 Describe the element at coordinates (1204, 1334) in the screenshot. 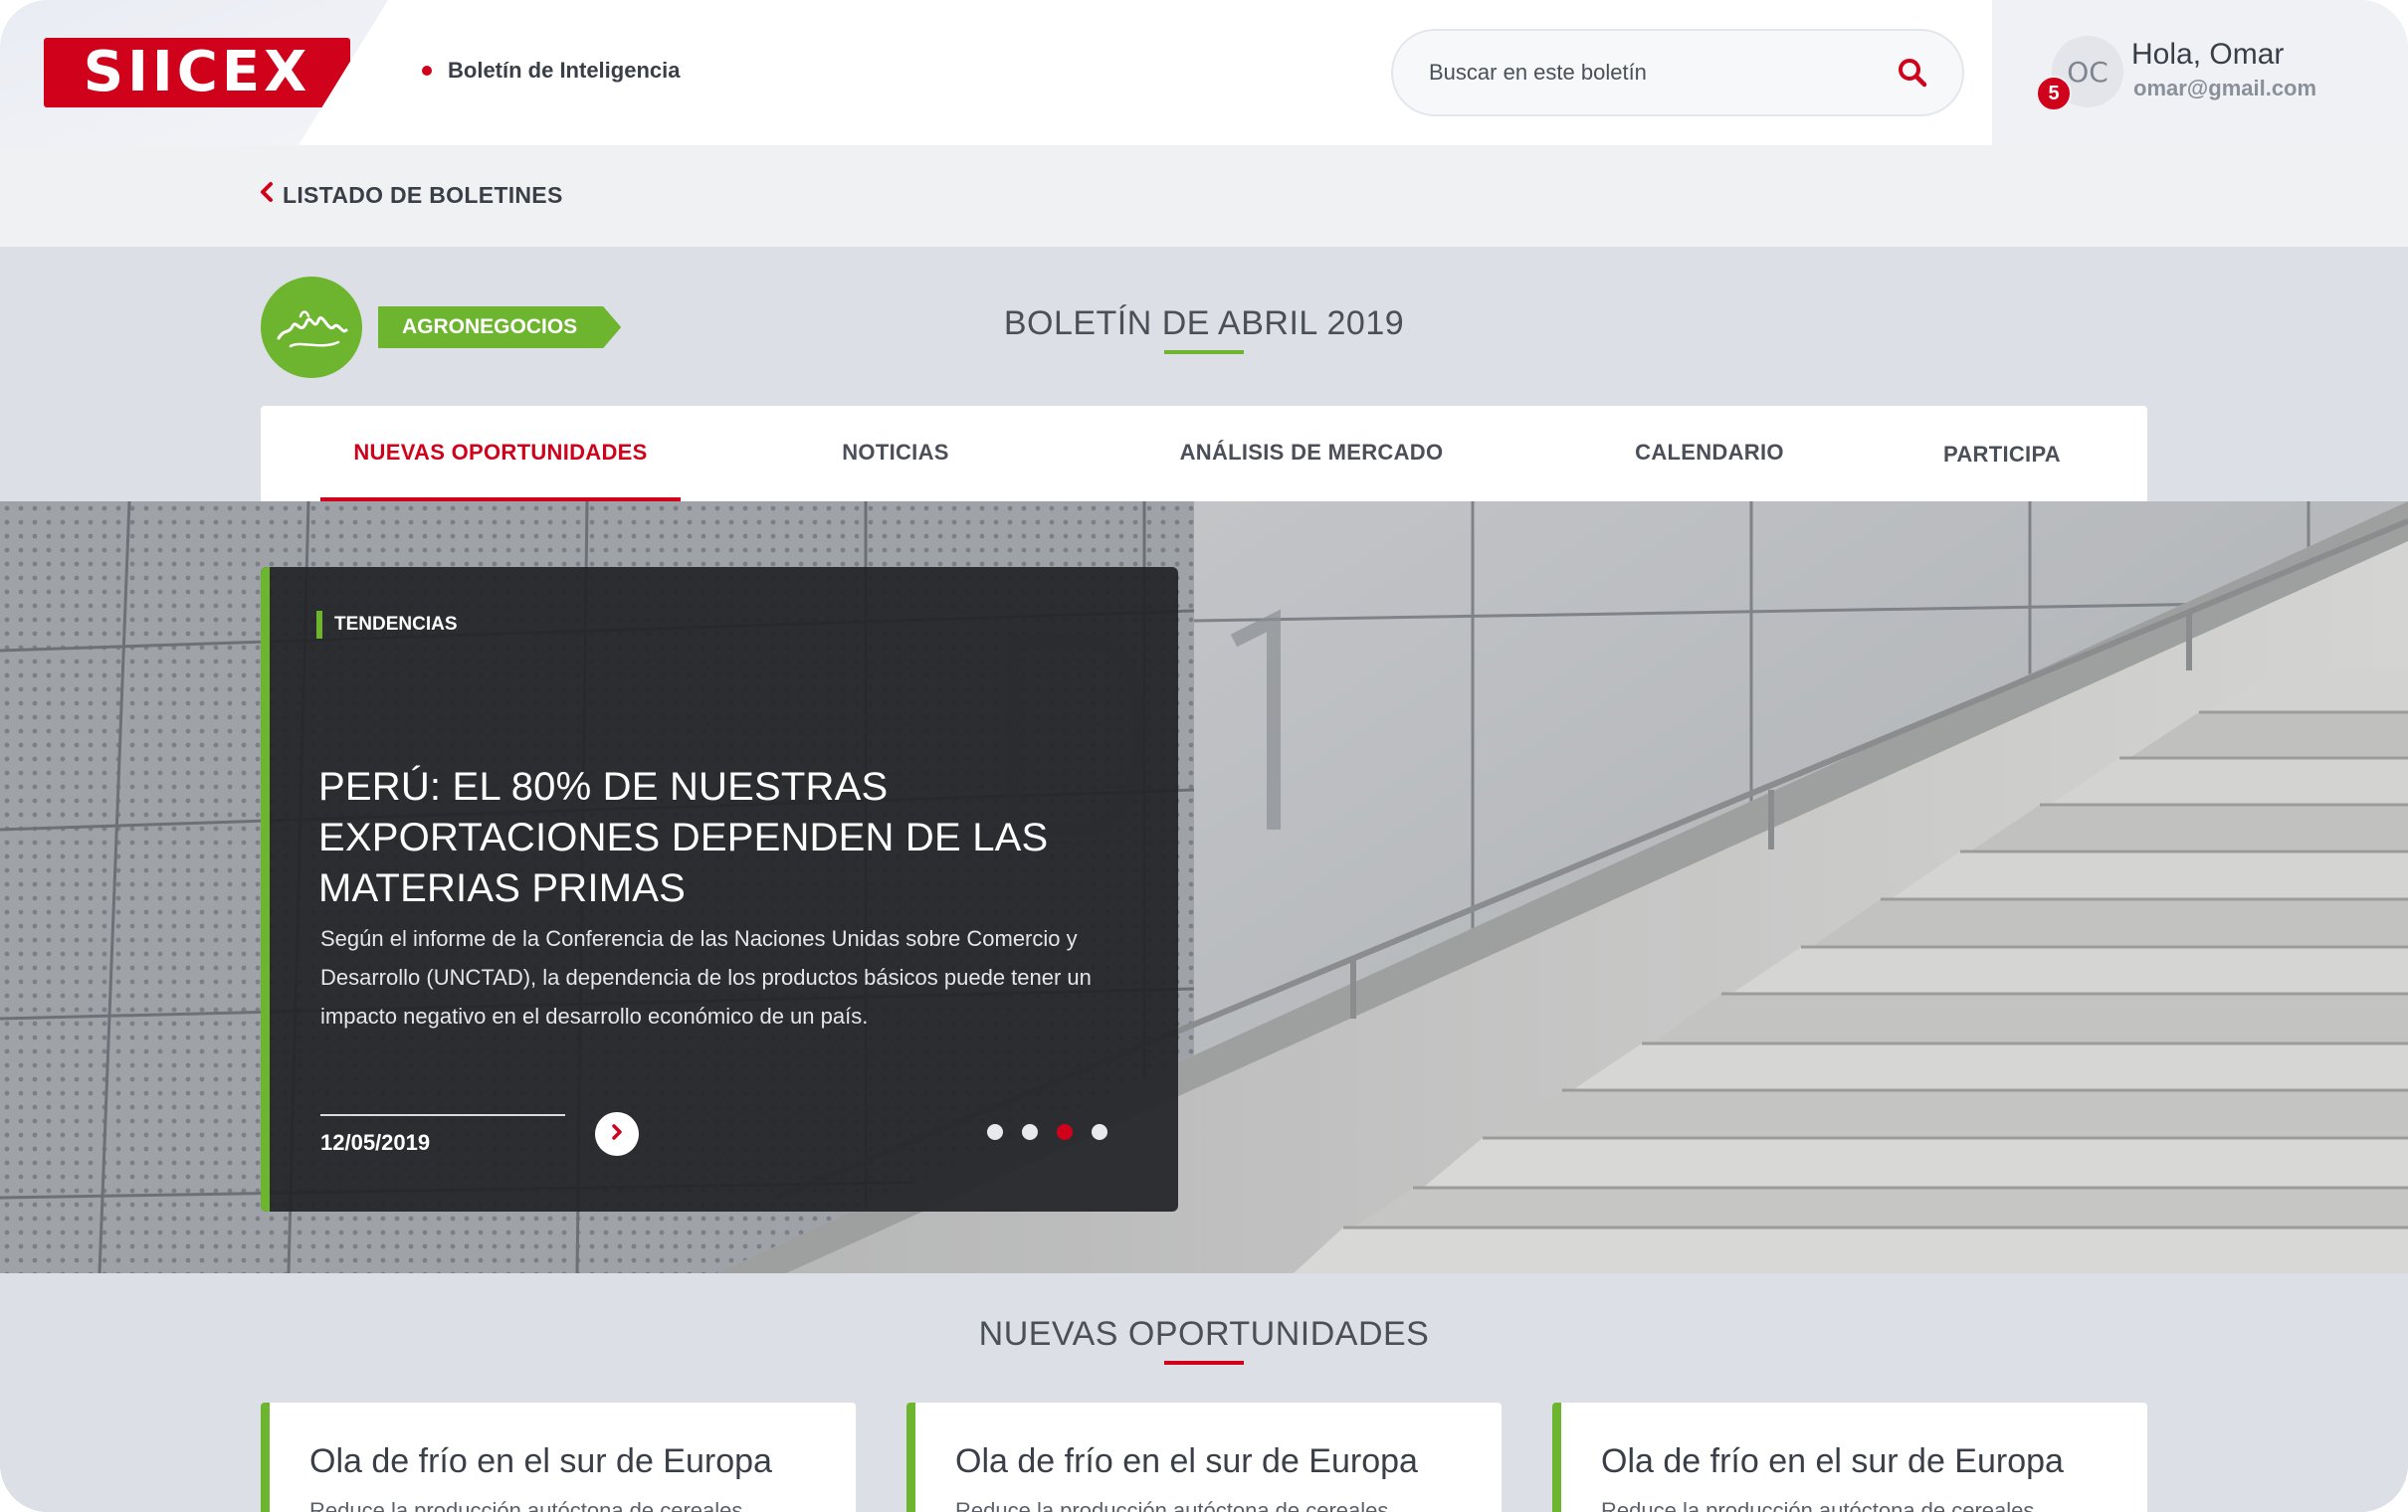

I see `section-title: NUEVAS OPORTUNIDADES` at that location.